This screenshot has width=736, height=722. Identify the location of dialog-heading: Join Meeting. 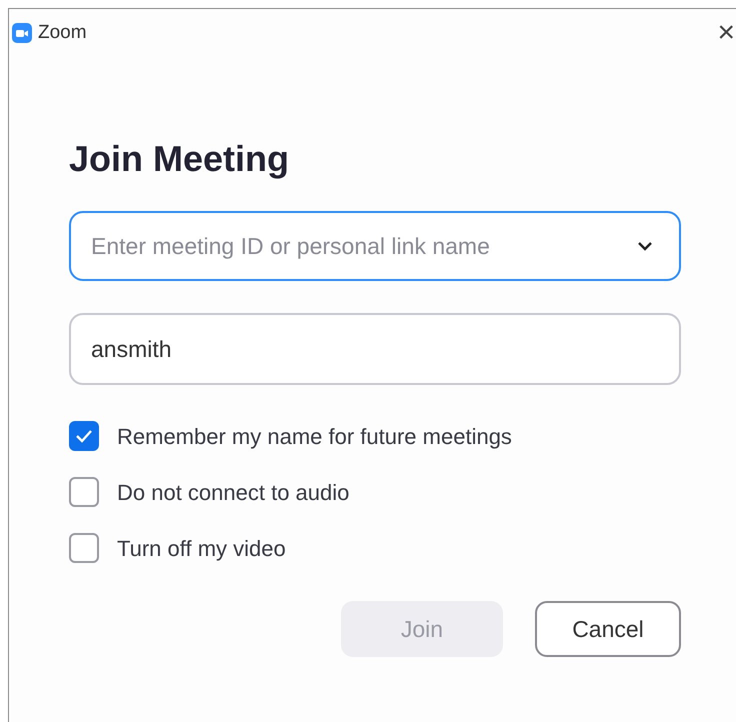
(179, 159).